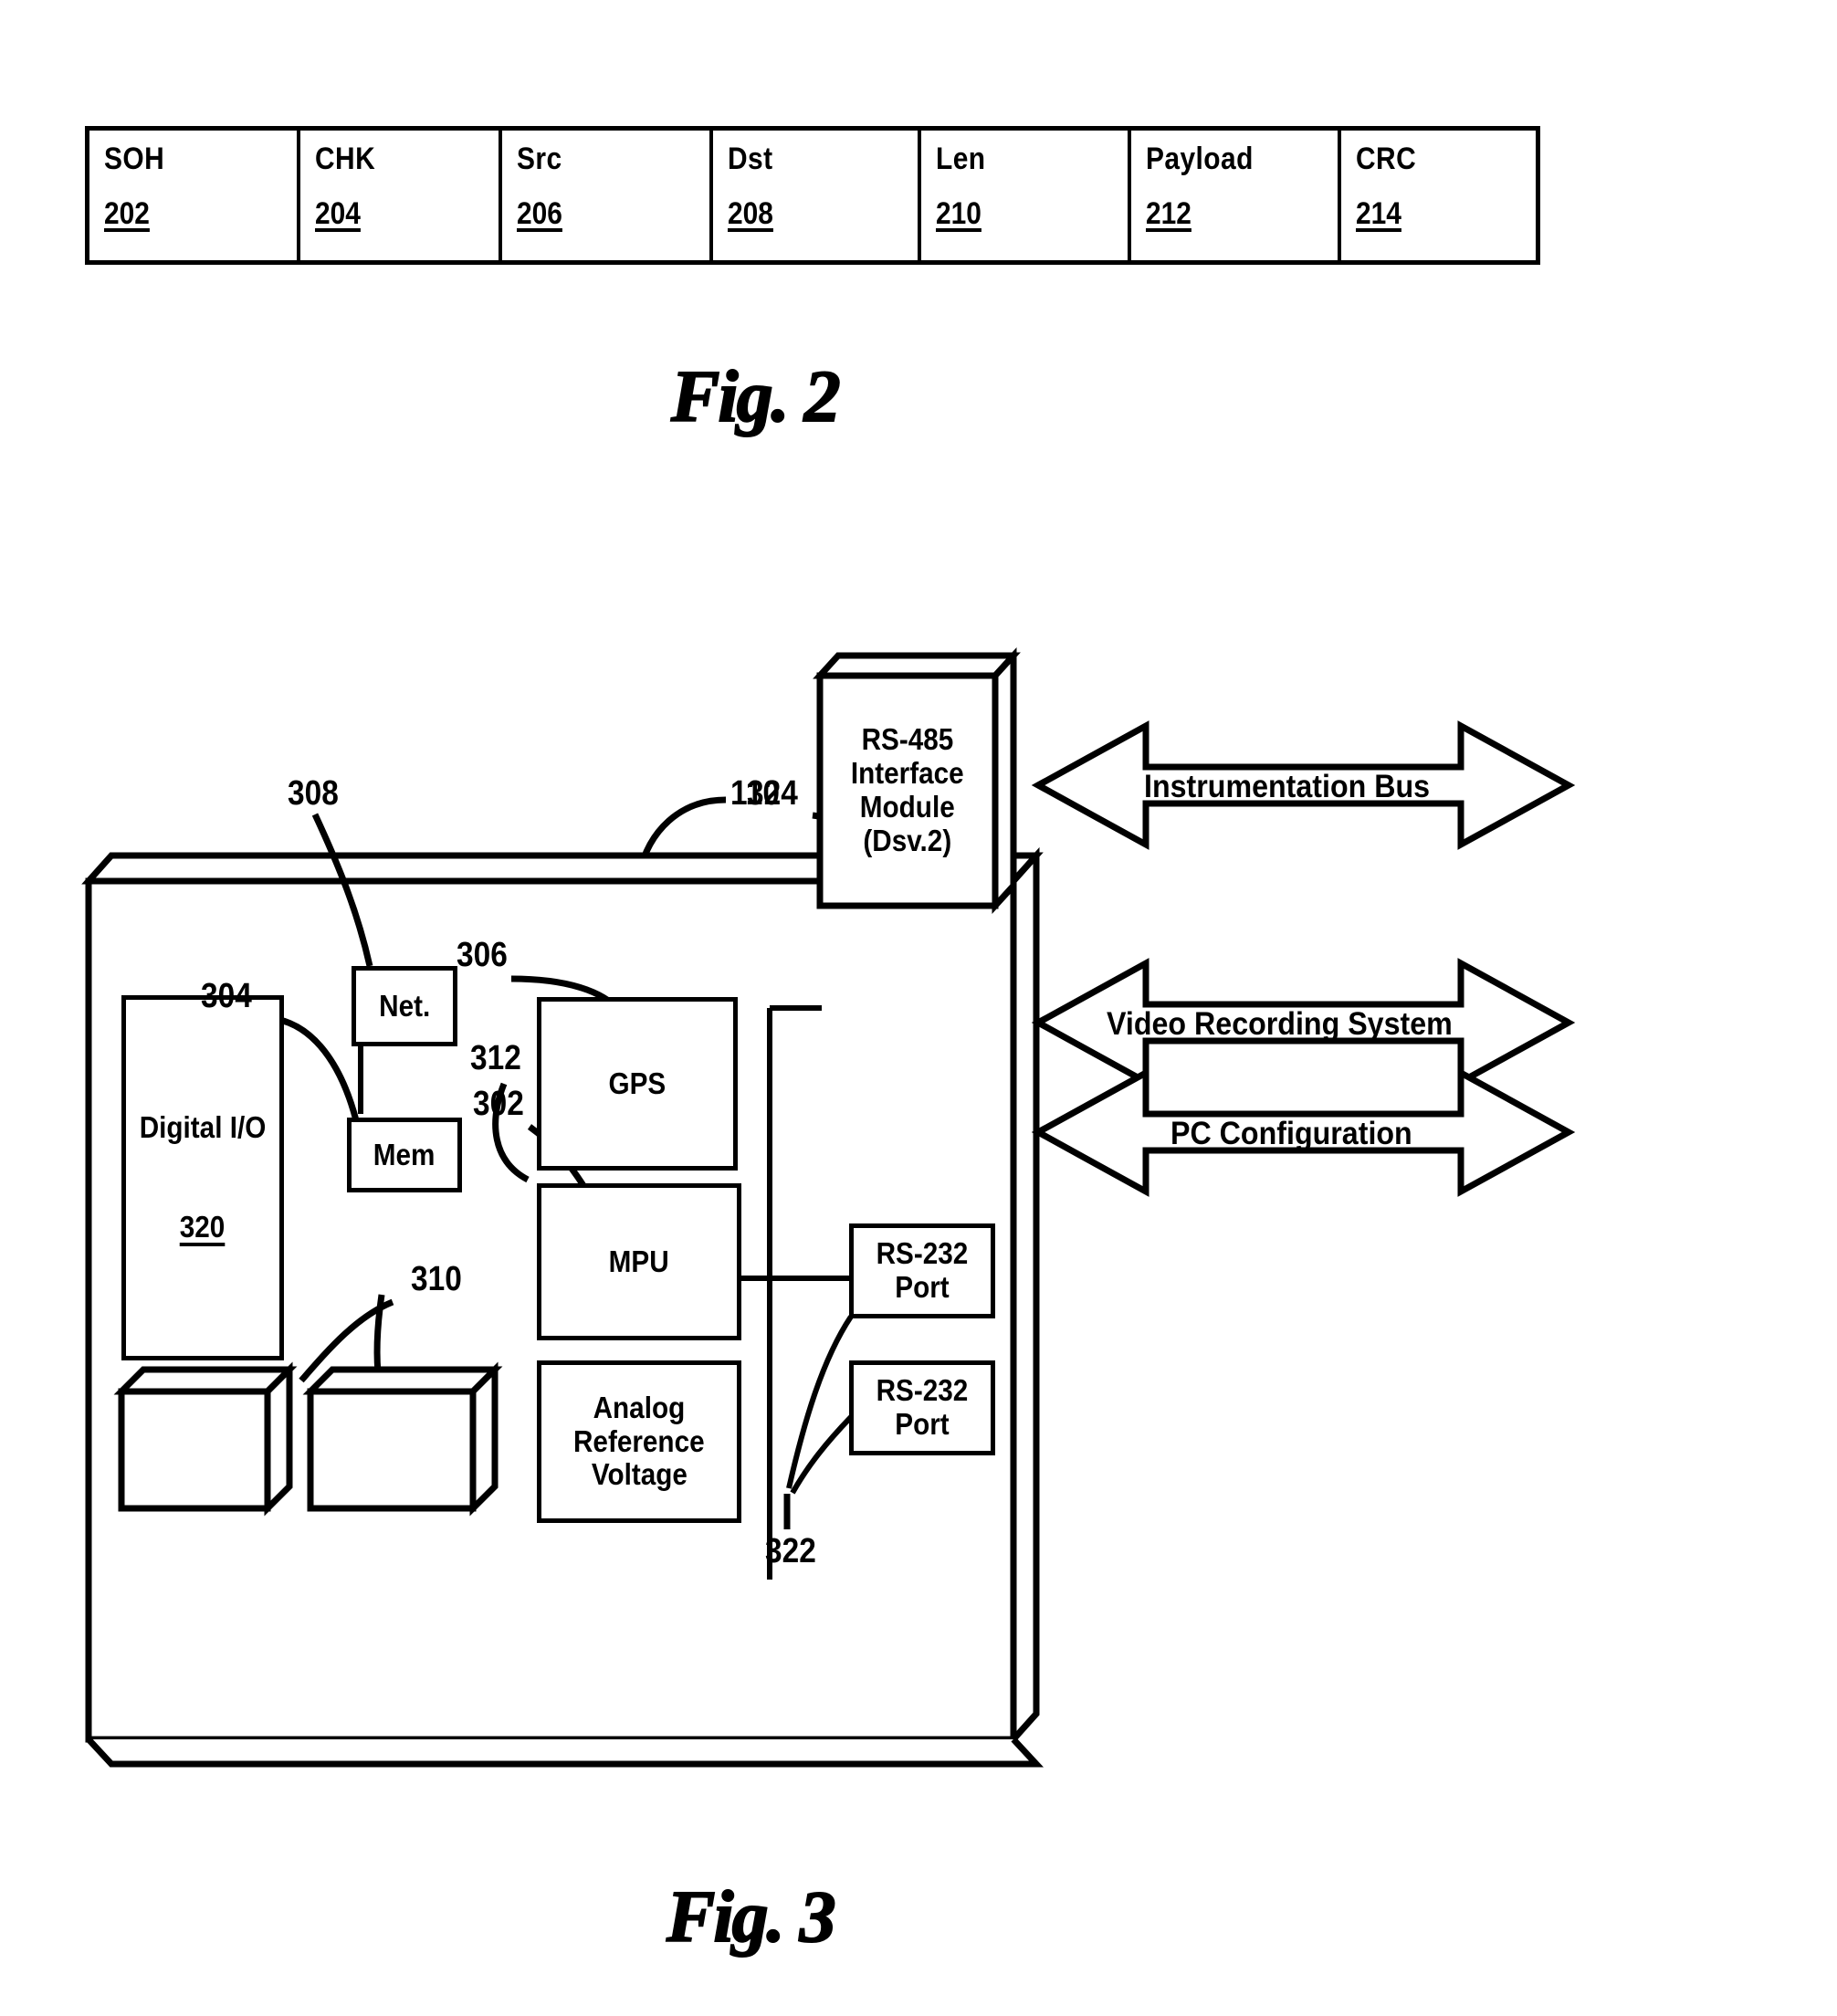  Describe the element at coordinates (1236, 196) in the screenshot. I see `table-cell-payload: Payload 212` at that location.